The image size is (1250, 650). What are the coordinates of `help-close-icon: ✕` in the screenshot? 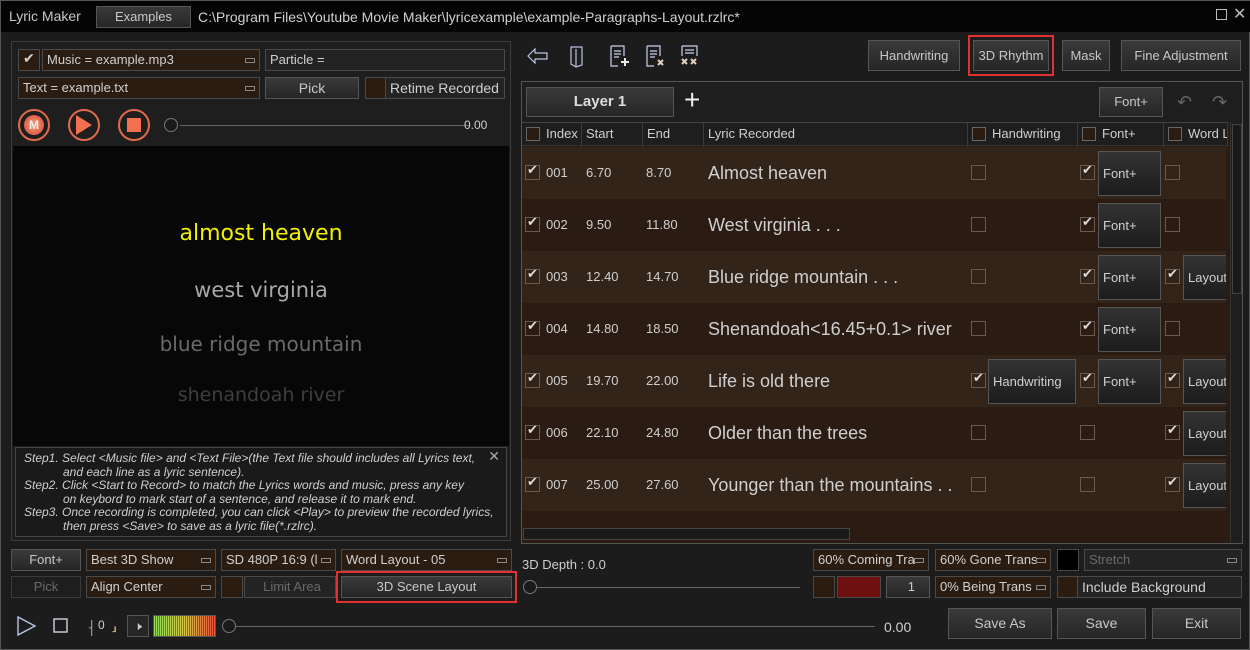 It's located at (494, 456).